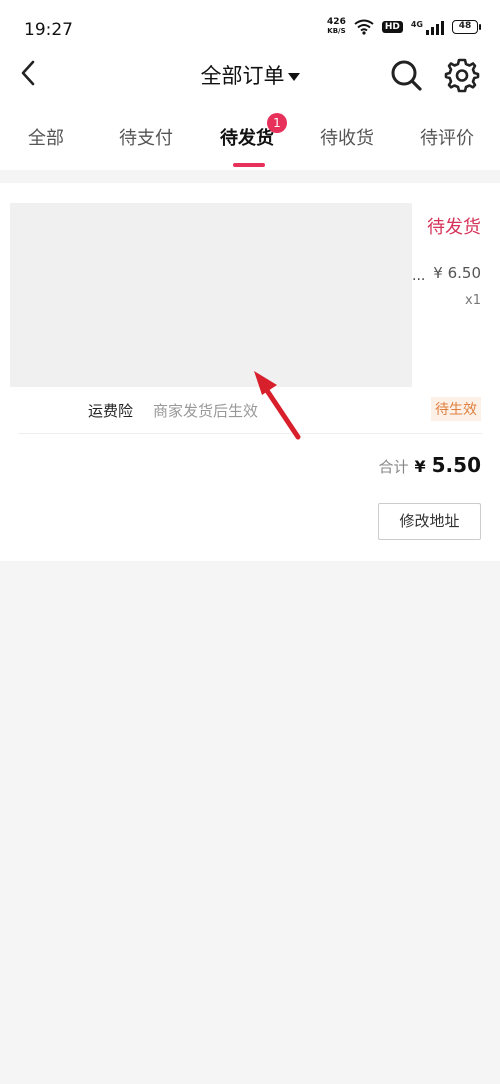 The width and height of the screenshot is (500, 1084). What do you see at coordinates (293, 76) in the screenshot?
I see `caret-down-icon` at bounding box center [293, 76].